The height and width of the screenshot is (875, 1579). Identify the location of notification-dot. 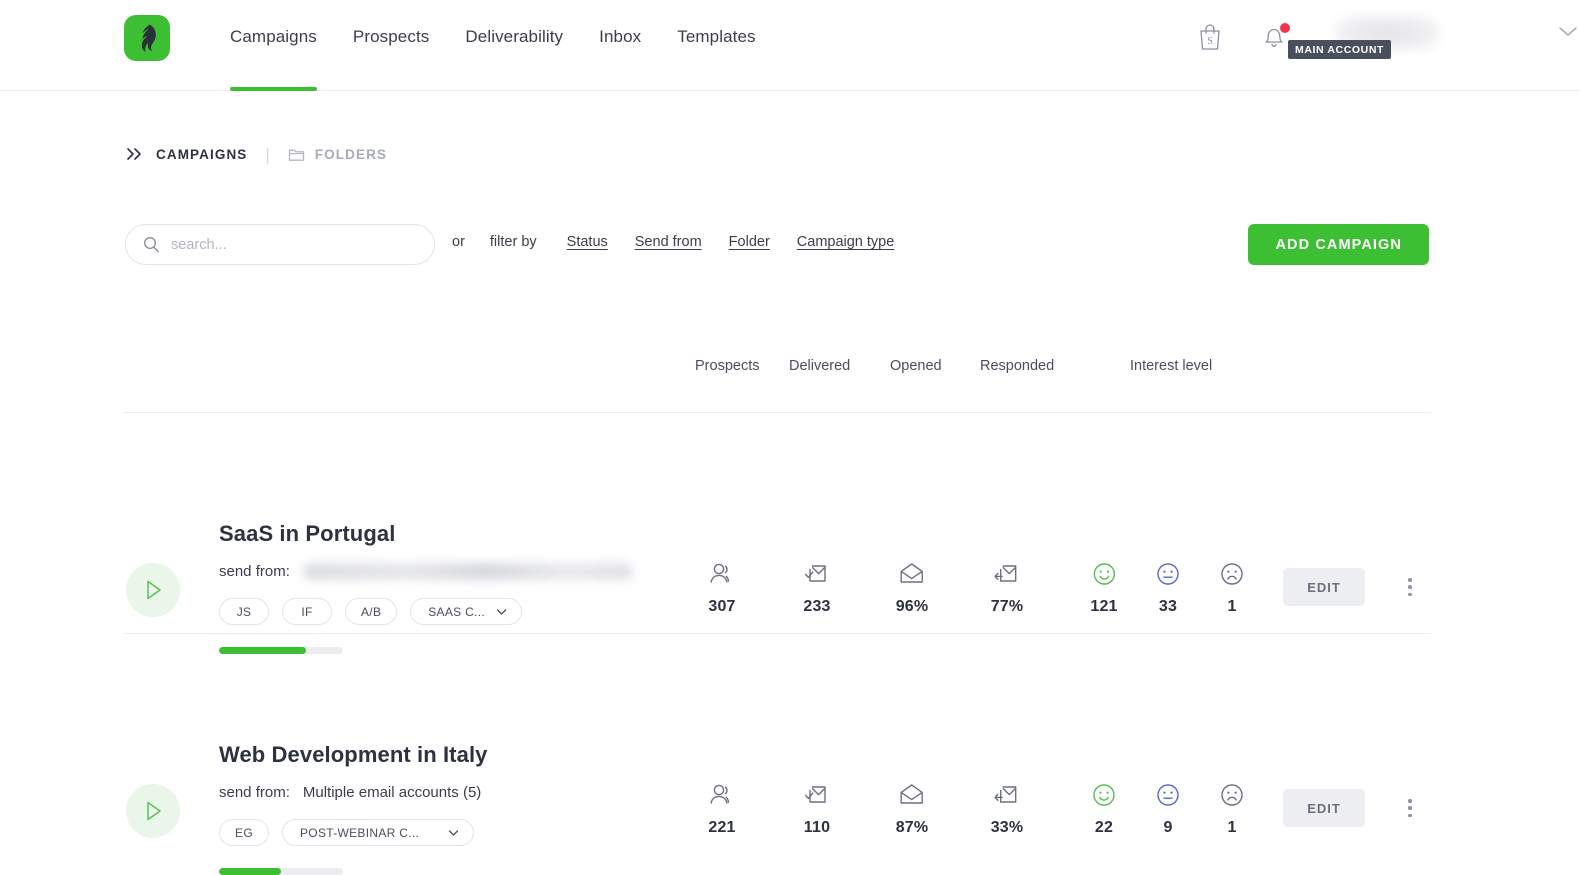
(1285, 28).